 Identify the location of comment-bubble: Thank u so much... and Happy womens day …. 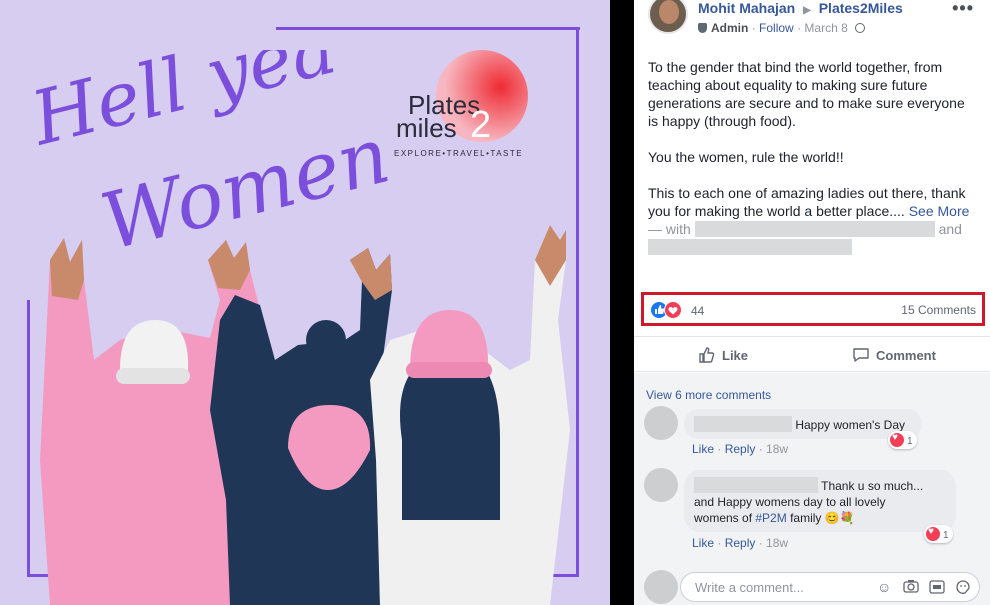
(820, 501).